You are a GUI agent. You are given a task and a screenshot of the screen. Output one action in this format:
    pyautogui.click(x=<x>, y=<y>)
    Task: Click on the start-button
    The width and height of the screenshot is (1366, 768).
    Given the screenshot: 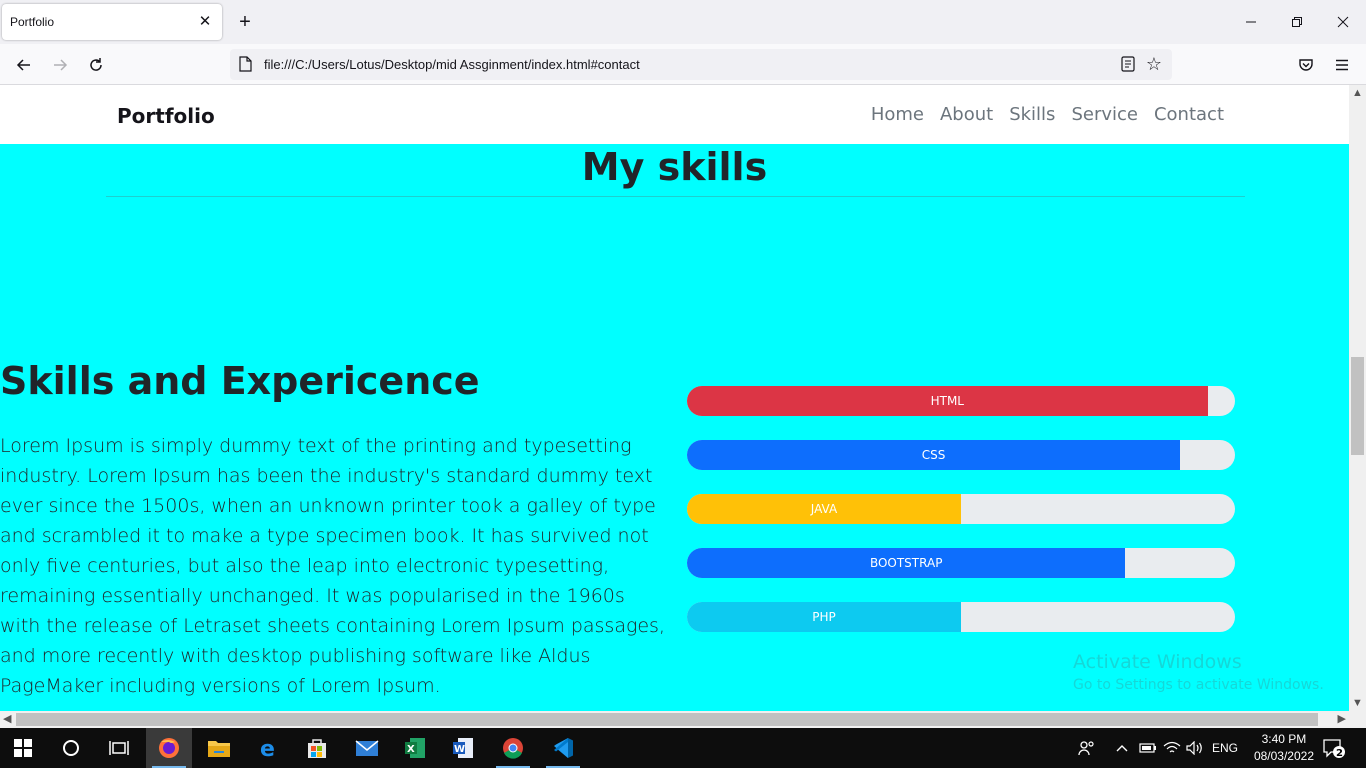 What is the action you would take?
    pyautogui.click(x=23, y=748)
    